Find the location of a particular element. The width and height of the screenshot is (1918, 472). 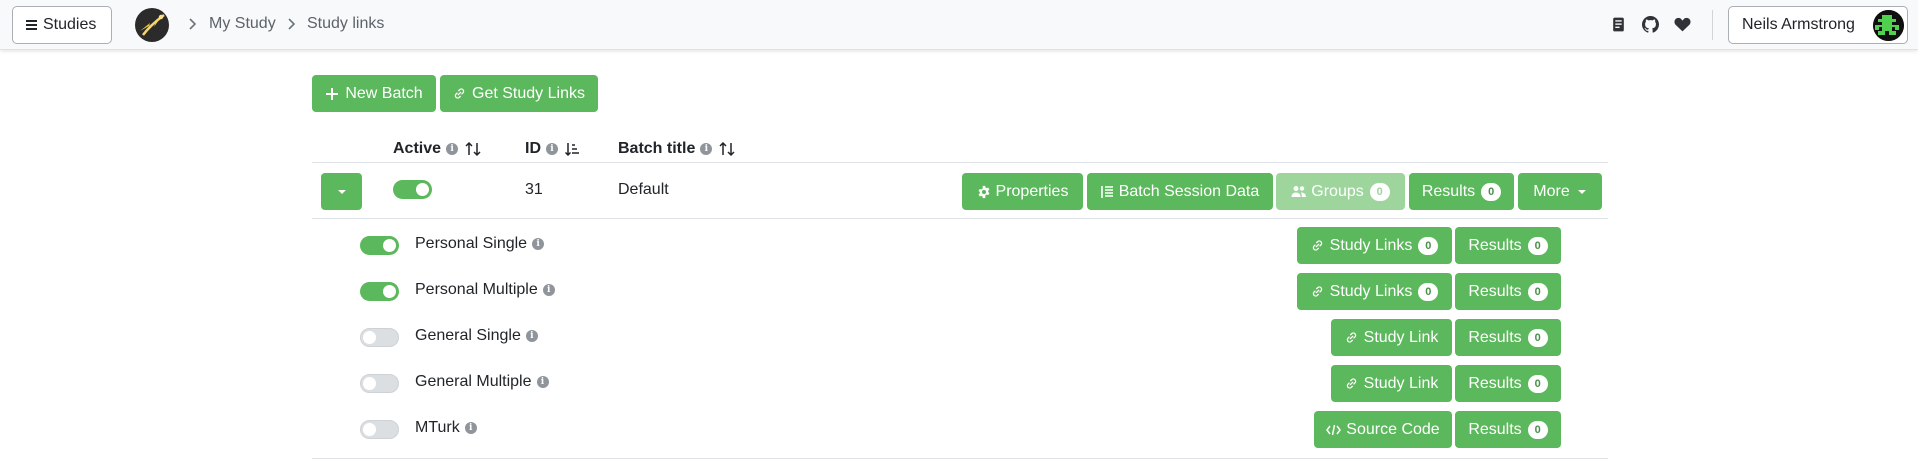

general-single-toggle is located at coordinates (379, 337).